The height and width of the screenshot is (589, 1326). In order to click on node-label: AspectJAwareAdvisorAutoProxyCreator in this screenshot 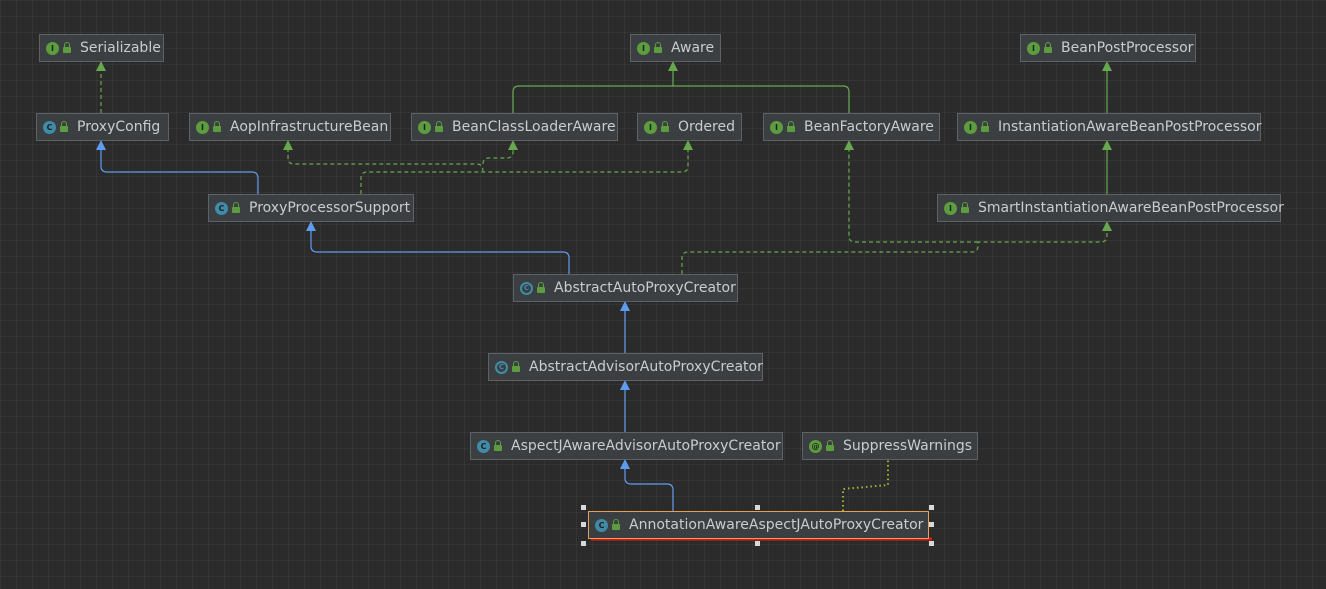, I will do `click(646, 446)`.